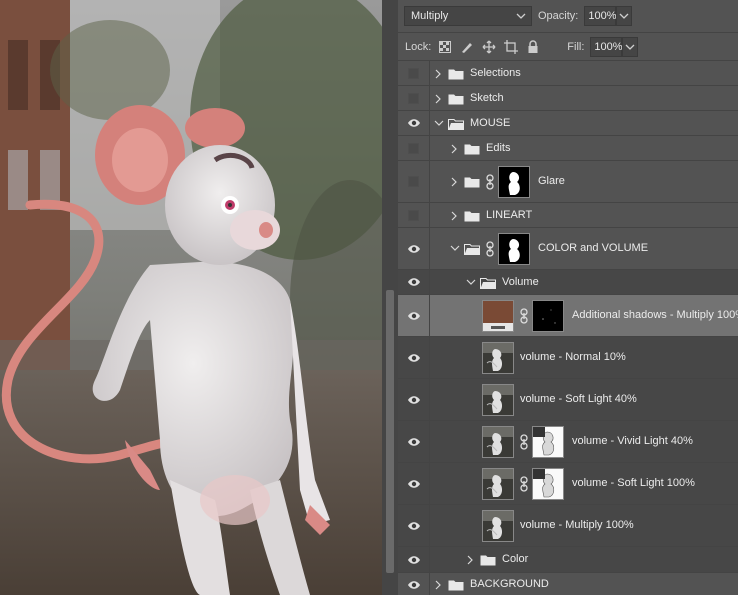 The image size is (738, 595). Describe the element at coordinates (568, 584) in the screenshot. I see `layer-row: BACKGROUND` at that location.